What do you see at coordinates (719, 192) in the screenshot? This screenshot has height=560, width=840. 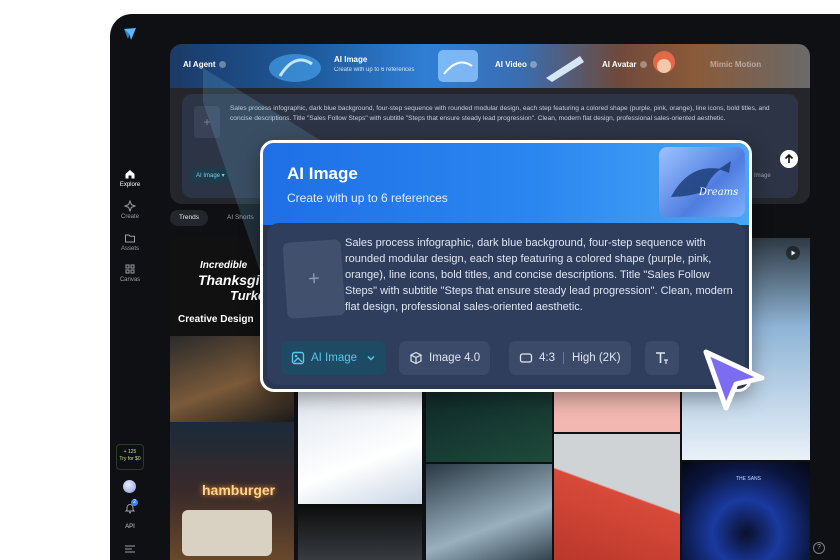 I see `art-text: Dreams` at bounding box center [719, 192].